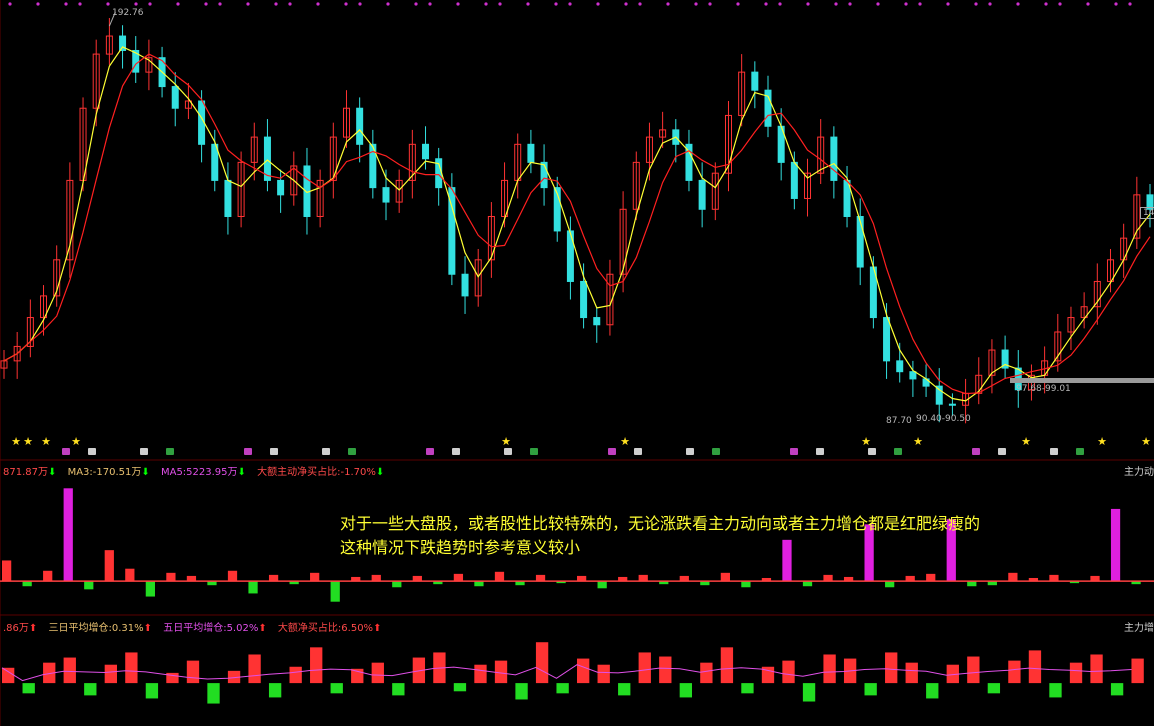 This screenshot has height=726, width=1154. What do you see at coordinates (329, 628) in the screenshot?
I see `panel3-legend-ratio: 大额净买占比:6.50%⬆` at bounding box center [329, 628].